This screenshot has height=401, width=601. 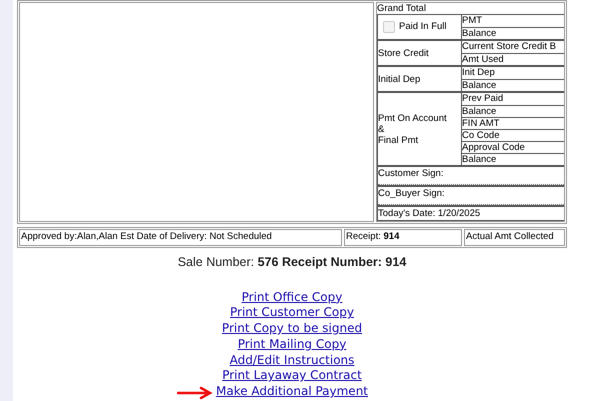 I want to click on row-label: Initial Dep, so click(x=399, y=79).